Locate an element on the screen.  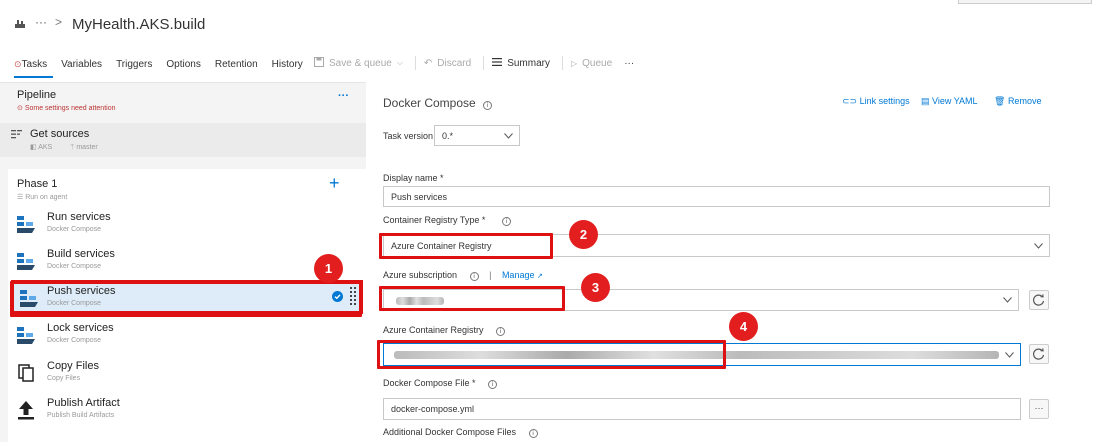
panel-title: Docker Compose i is located at coordinates (438, 103).